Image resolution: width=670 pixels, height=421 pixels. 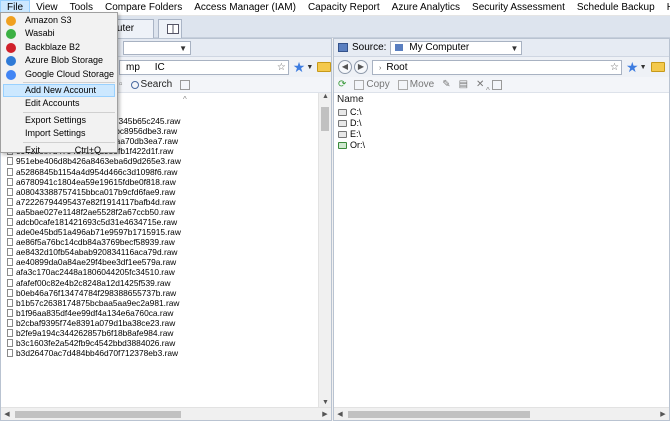 I want to click on list-item: a72226794495437e82f1914117bafb4d.raw, so click(x=160, y=202).